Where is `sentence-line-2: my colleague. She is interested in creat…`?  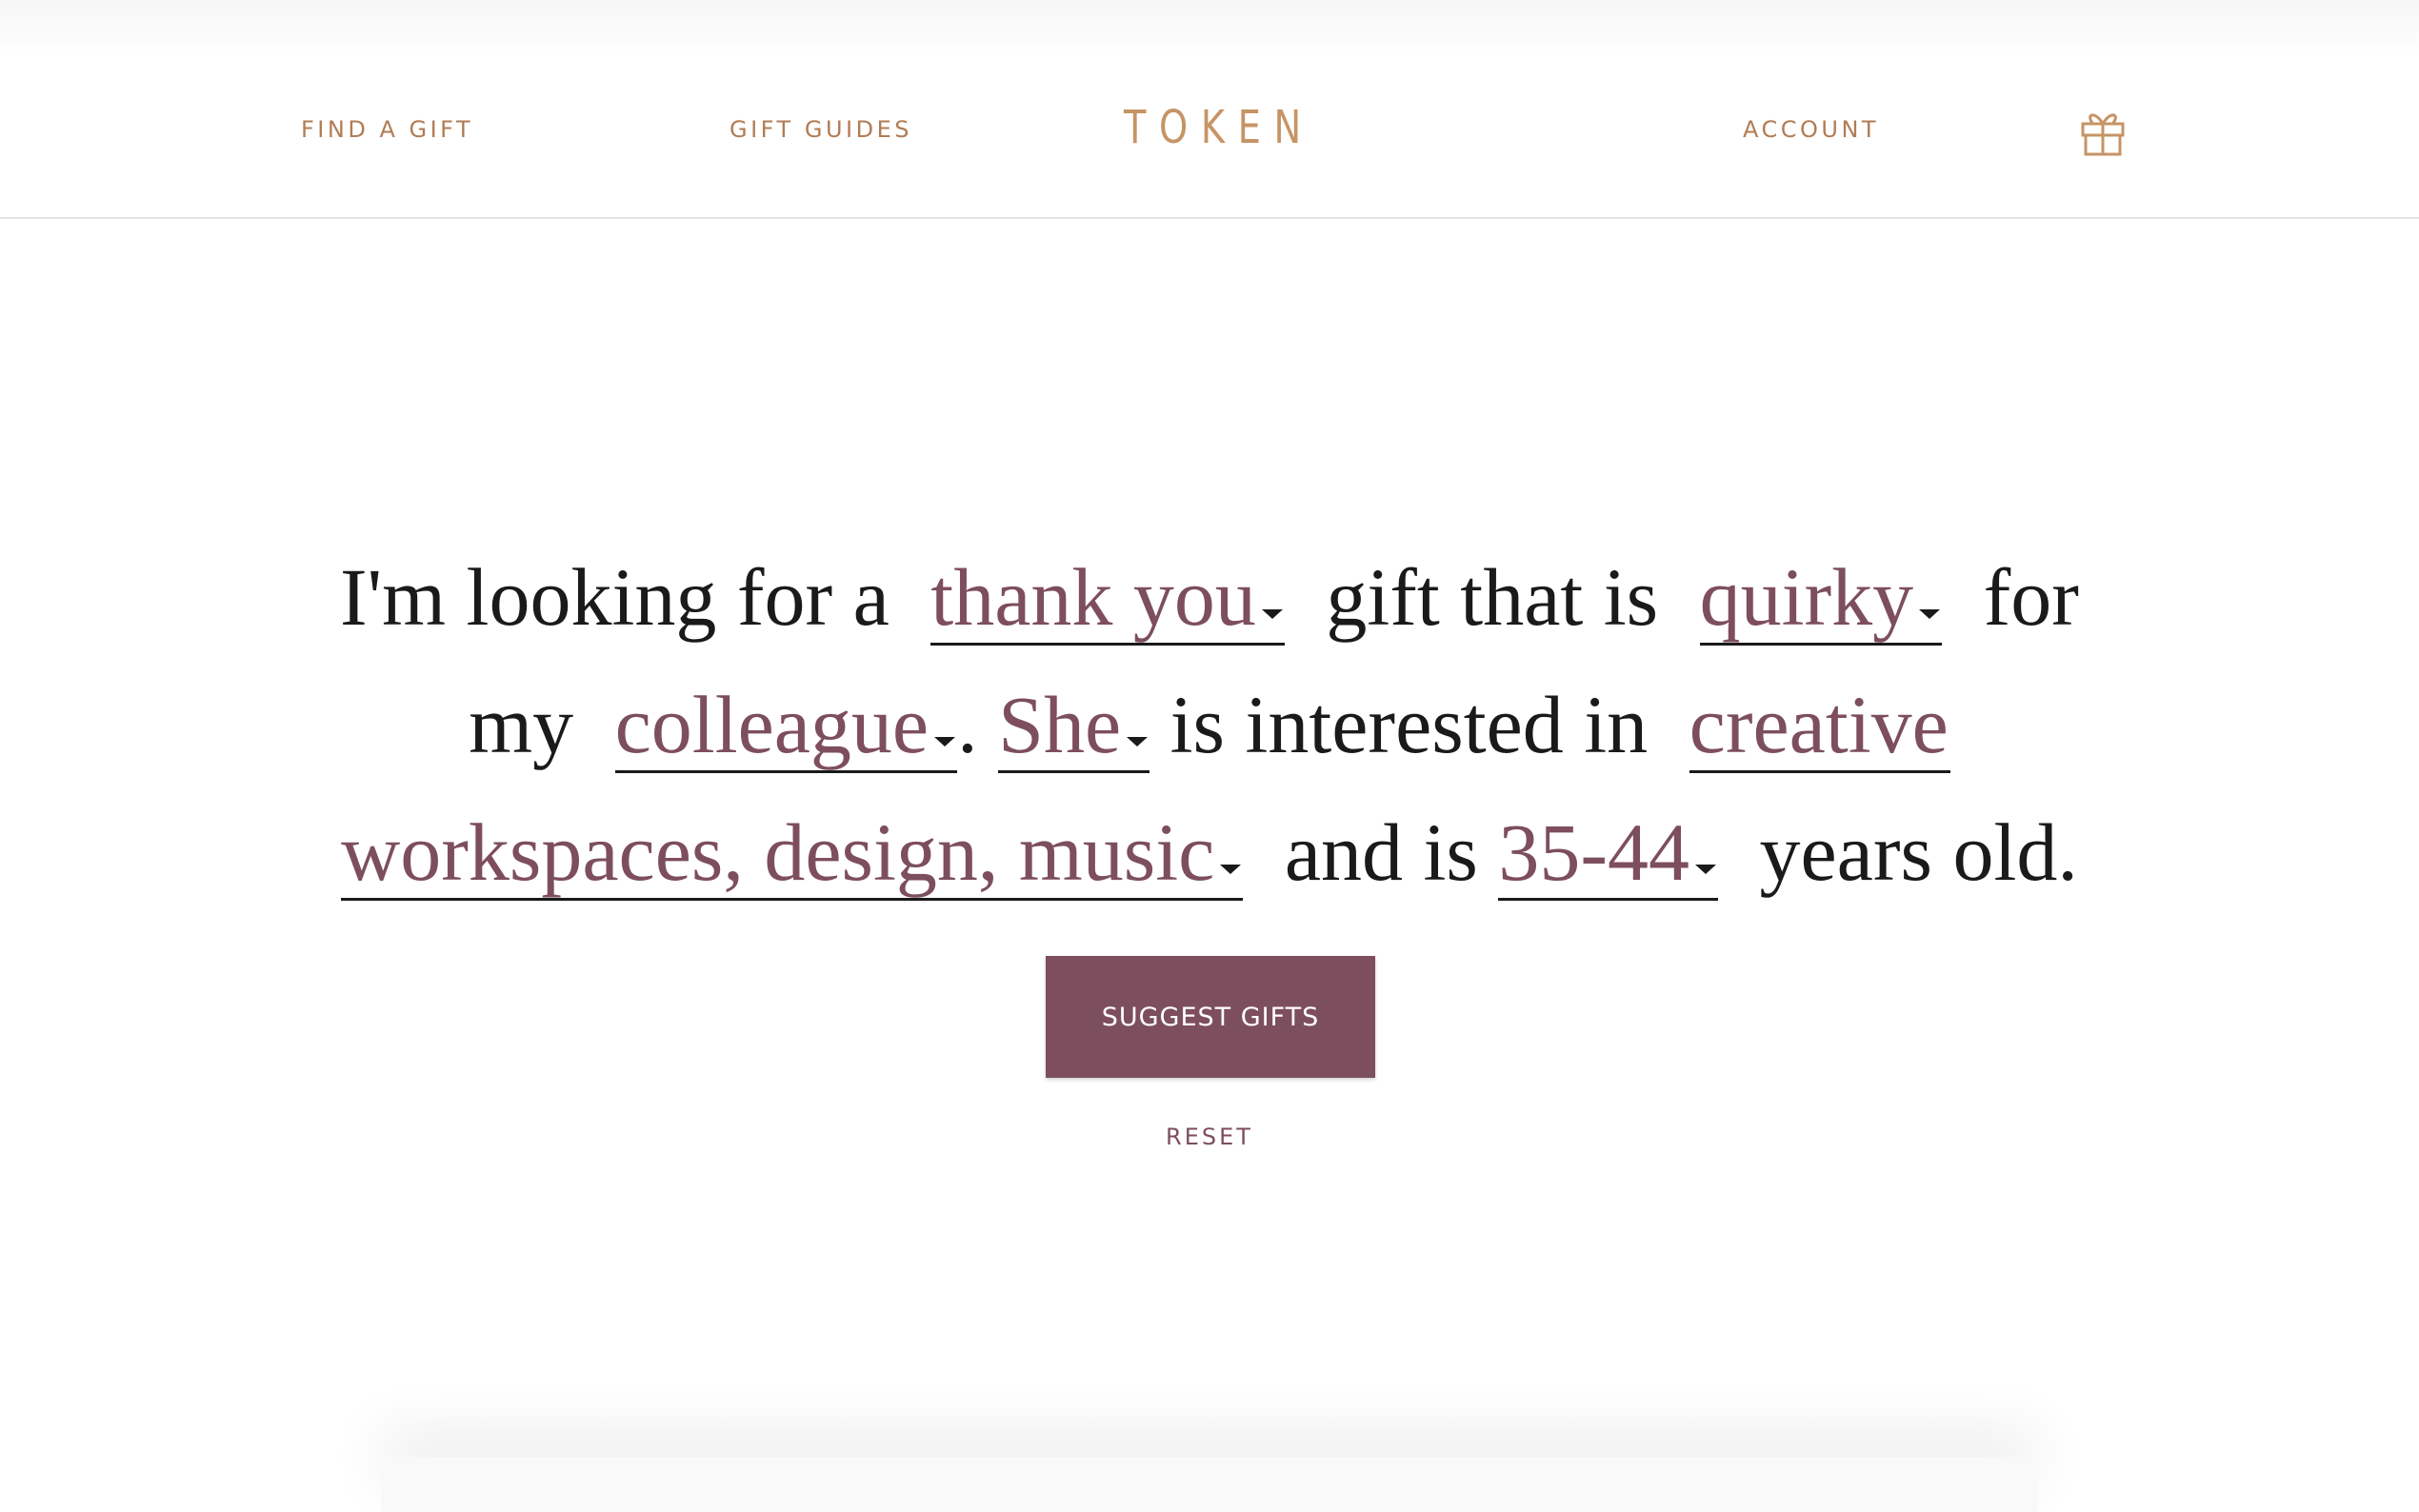
sentence-line-2: my colleague. She is interested in creat… is located at coordinates (1209, 724).